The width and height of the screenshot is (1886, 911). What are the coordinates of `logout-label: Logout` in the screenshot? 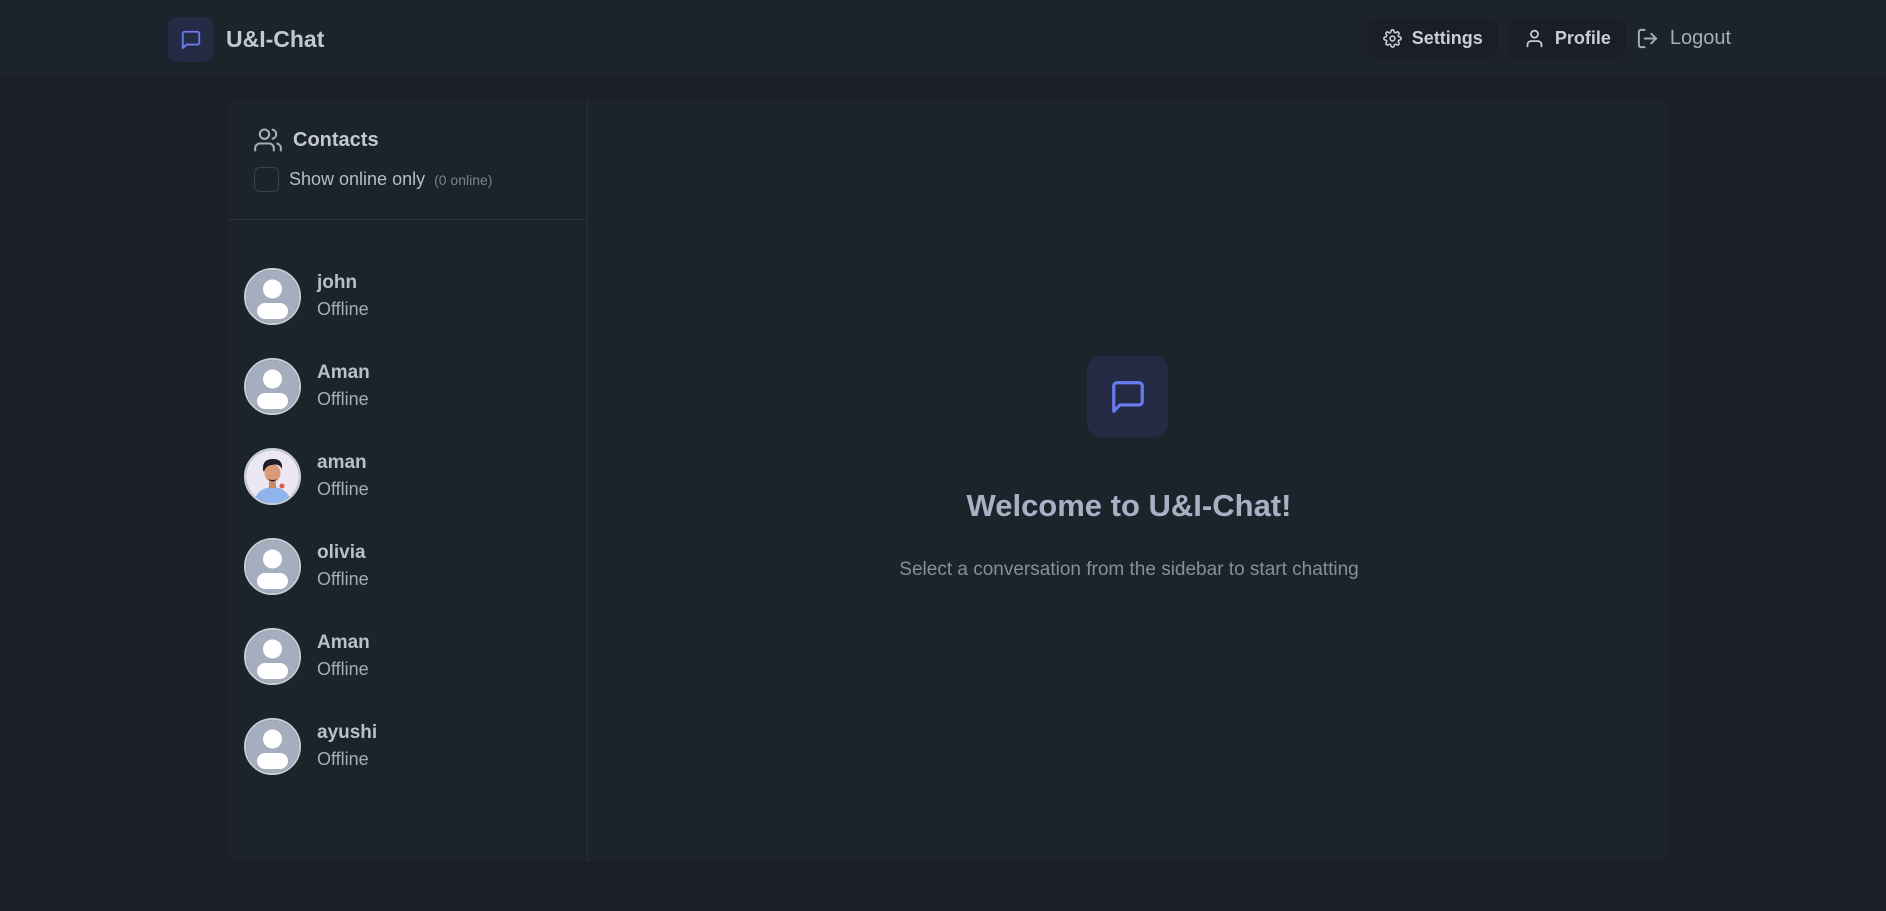 It's located at (1700, 38).